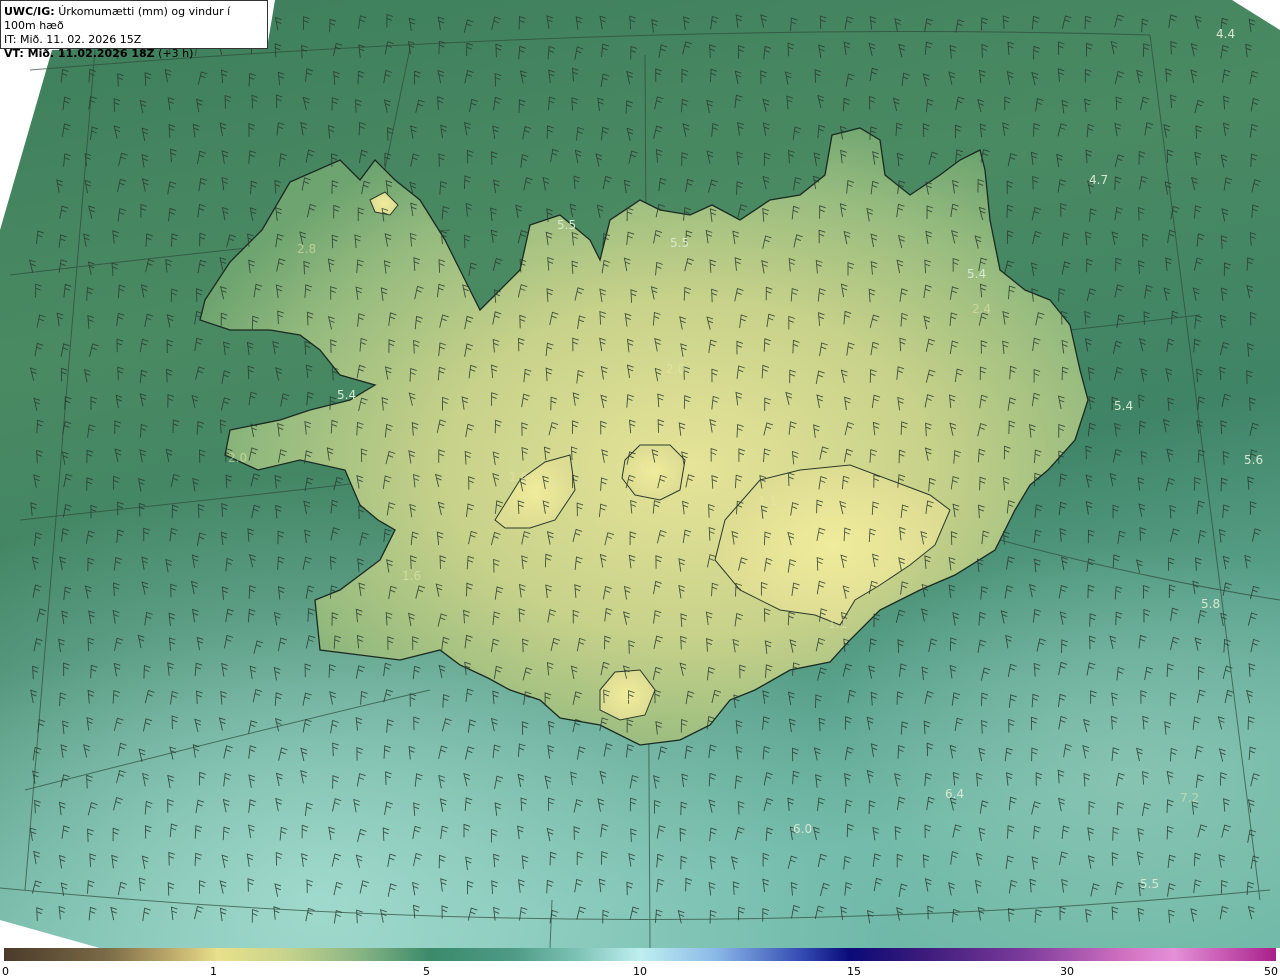  I want to click on legend-tick: 50, so click(1271, 971).